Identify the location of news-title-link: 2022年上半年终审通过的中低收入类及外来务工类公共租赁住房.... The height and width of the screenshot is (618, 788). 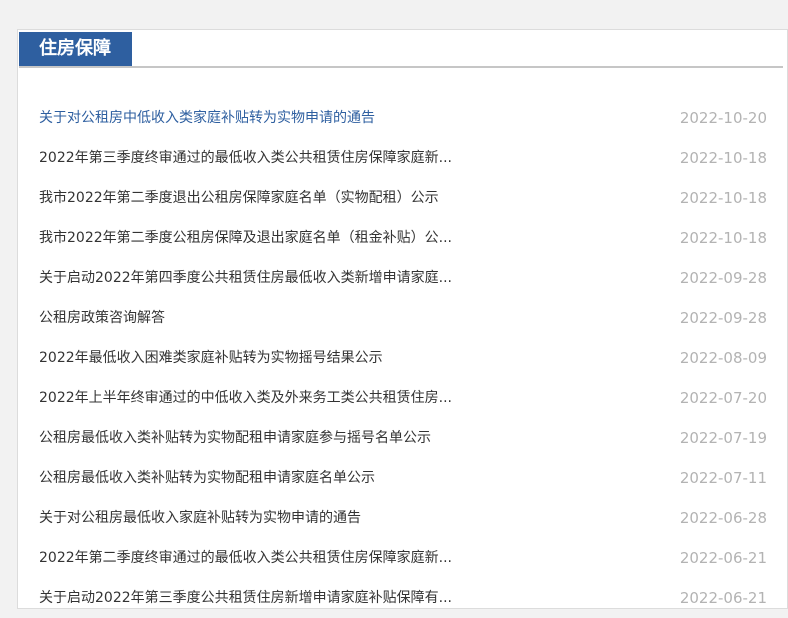
(269, 398).